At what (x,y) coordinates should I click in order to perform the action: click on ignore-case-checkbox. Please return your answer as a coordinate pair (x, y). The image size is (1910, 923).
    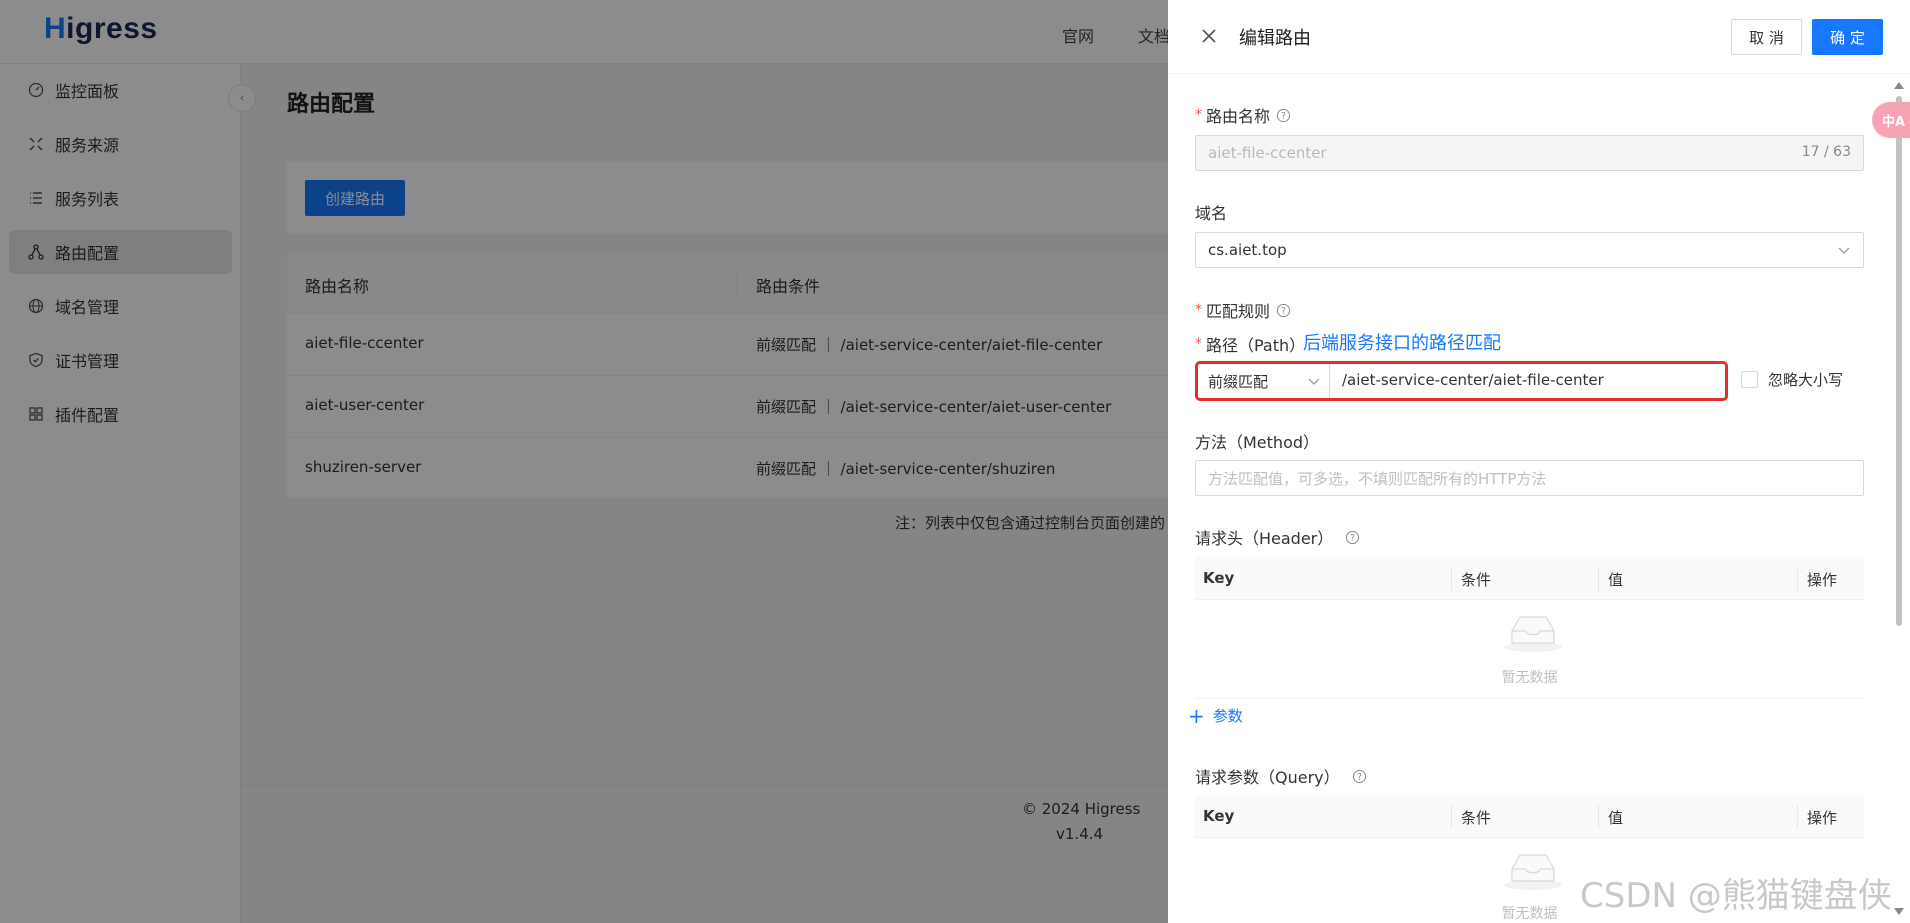
    Looking at the image, I should click on (1749, 379).